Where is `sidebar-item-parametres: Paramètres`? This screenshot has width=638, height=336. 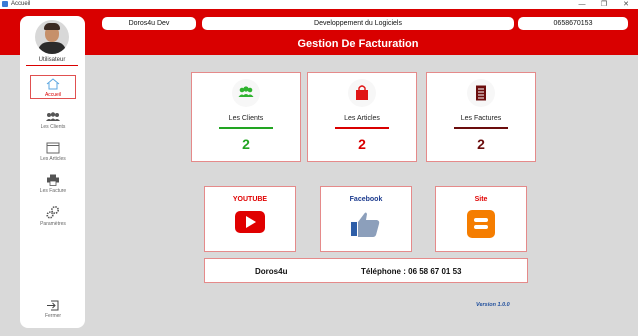
sidebar-item-parametres: Paramètres is located at coordinates (53, 217).